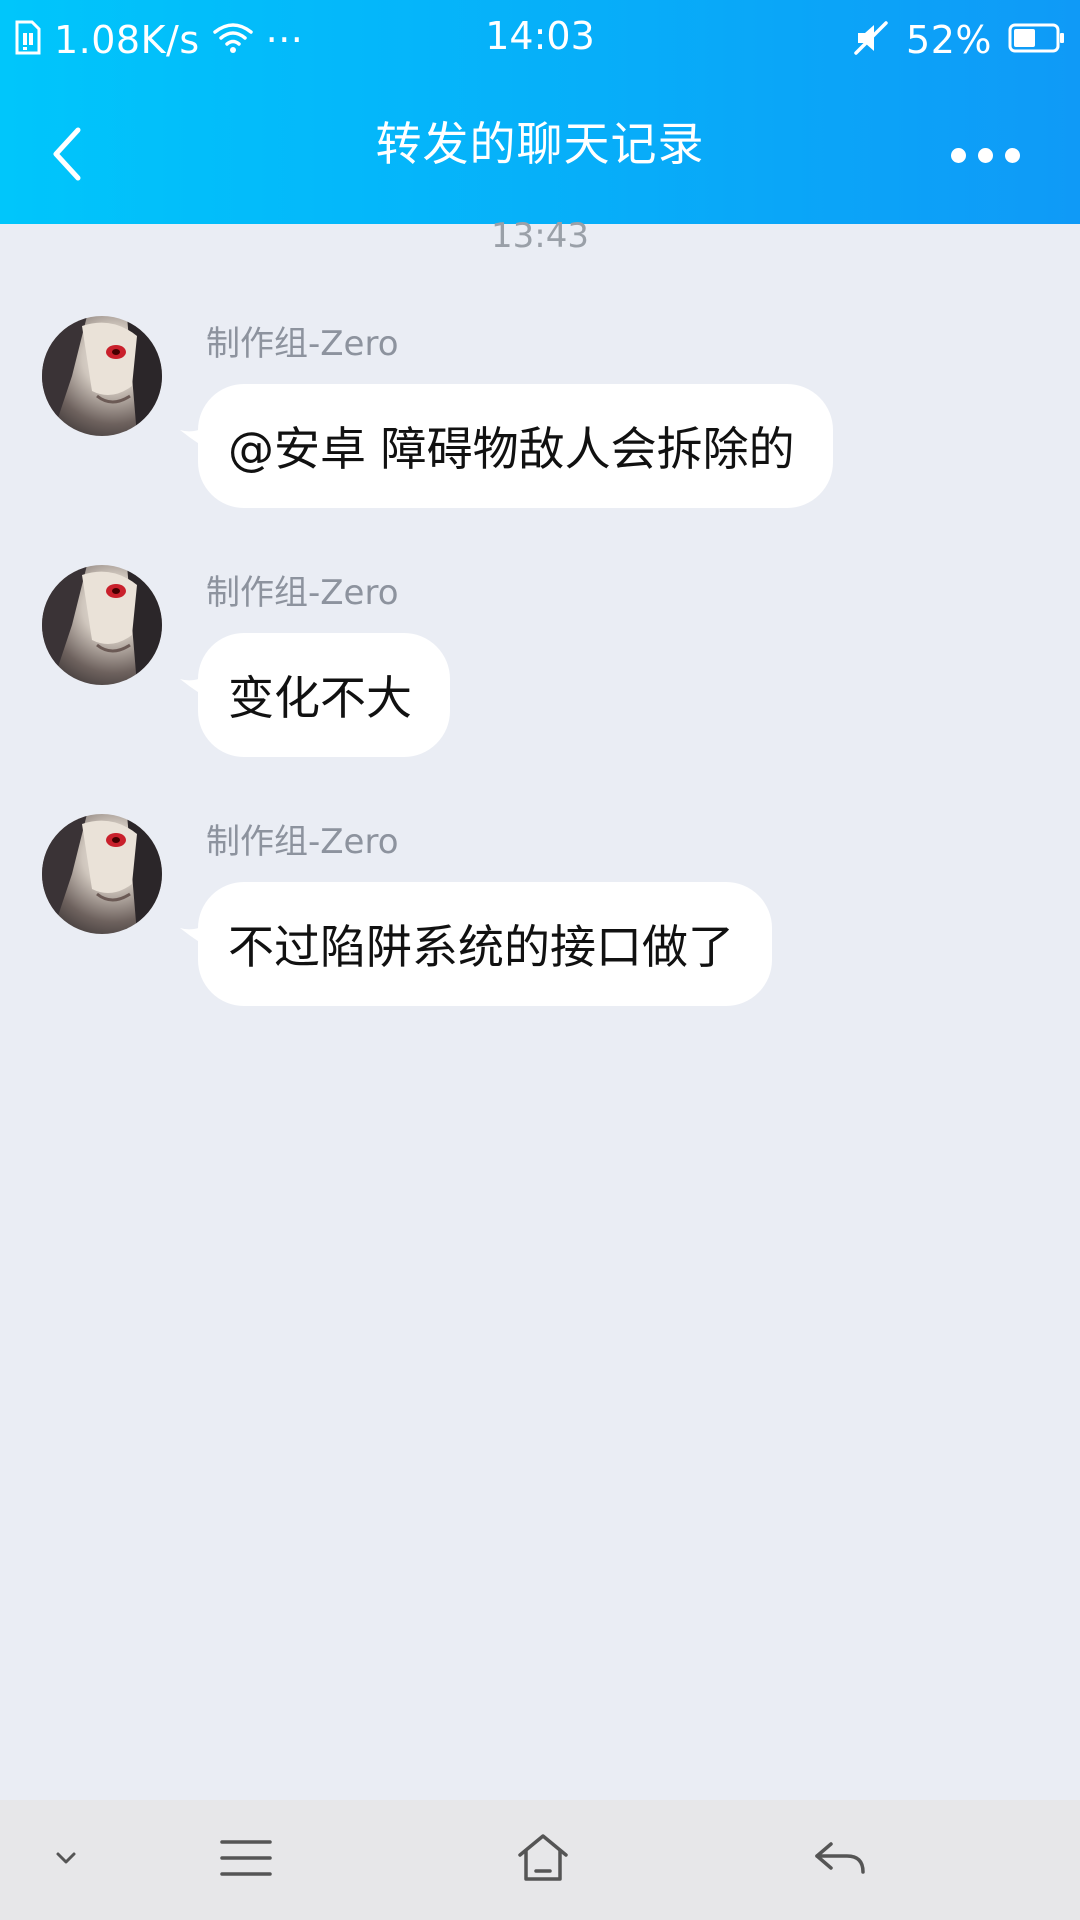 The width and height of the screenshot is (1080, 1920). I want to click on battery-percent: 52%, so click(949, 40).